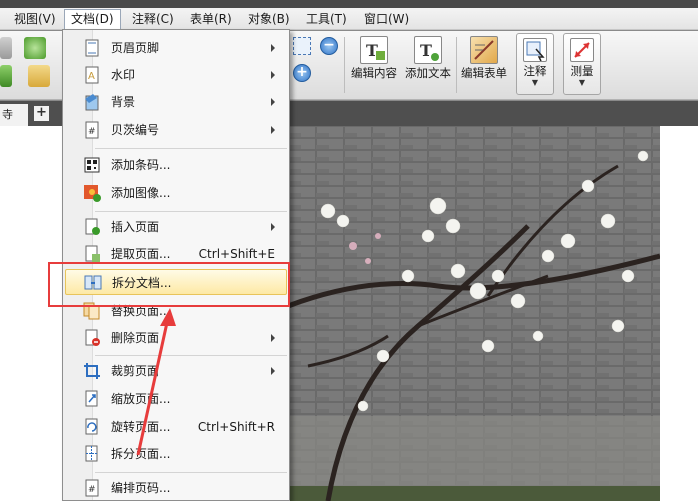 The image size is (698, 501). What do you see at coordinates (123, 102) in the screenshot?
I see `menu-item-label: 背景` at bounding box center [123, 102].